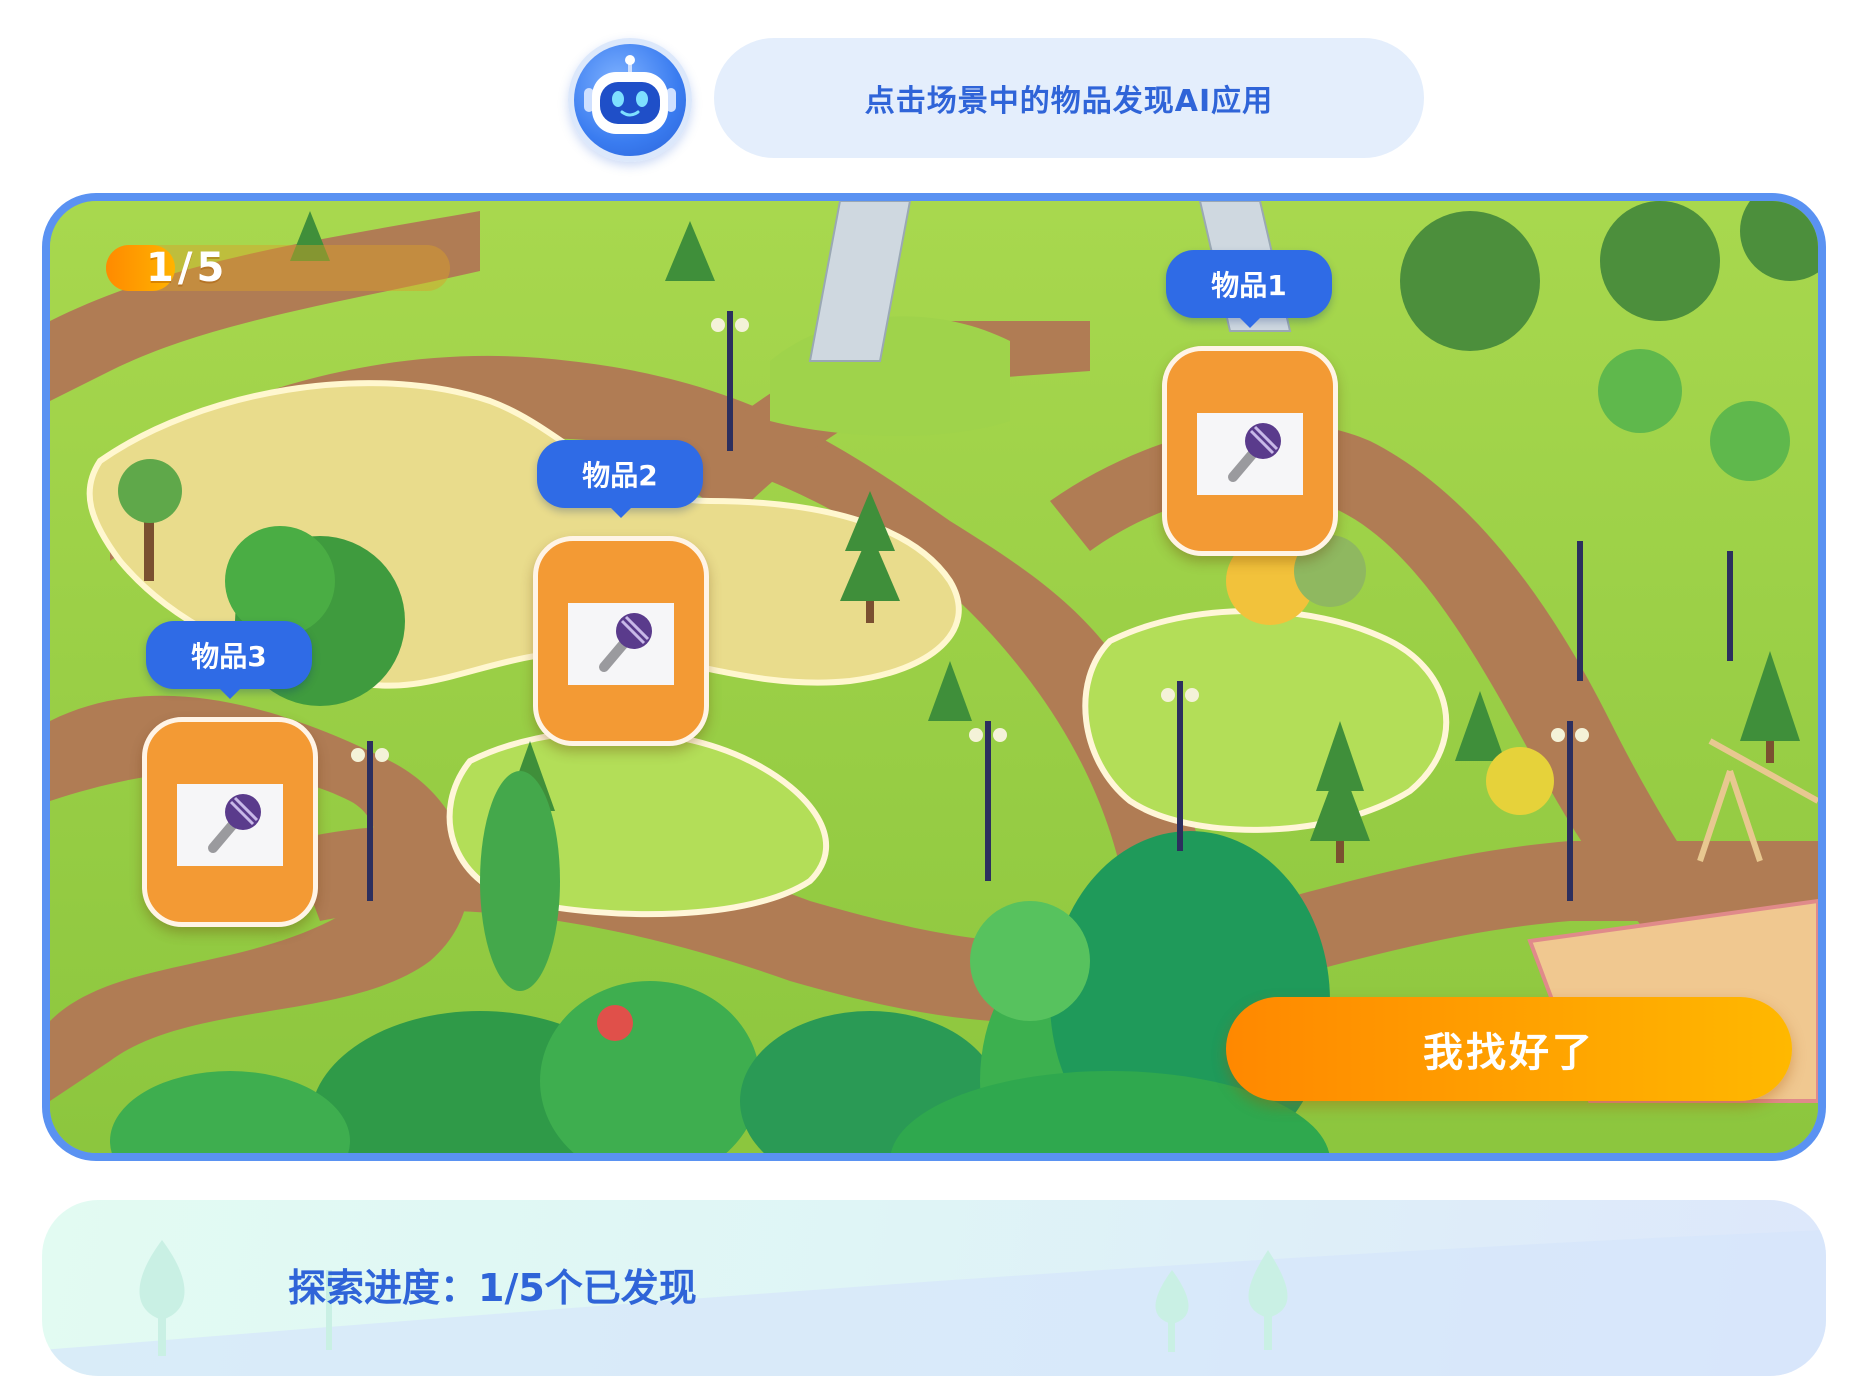 The image size is (1863, 1387). I want to click on progress-bar: 1/5, so click(278, 268).